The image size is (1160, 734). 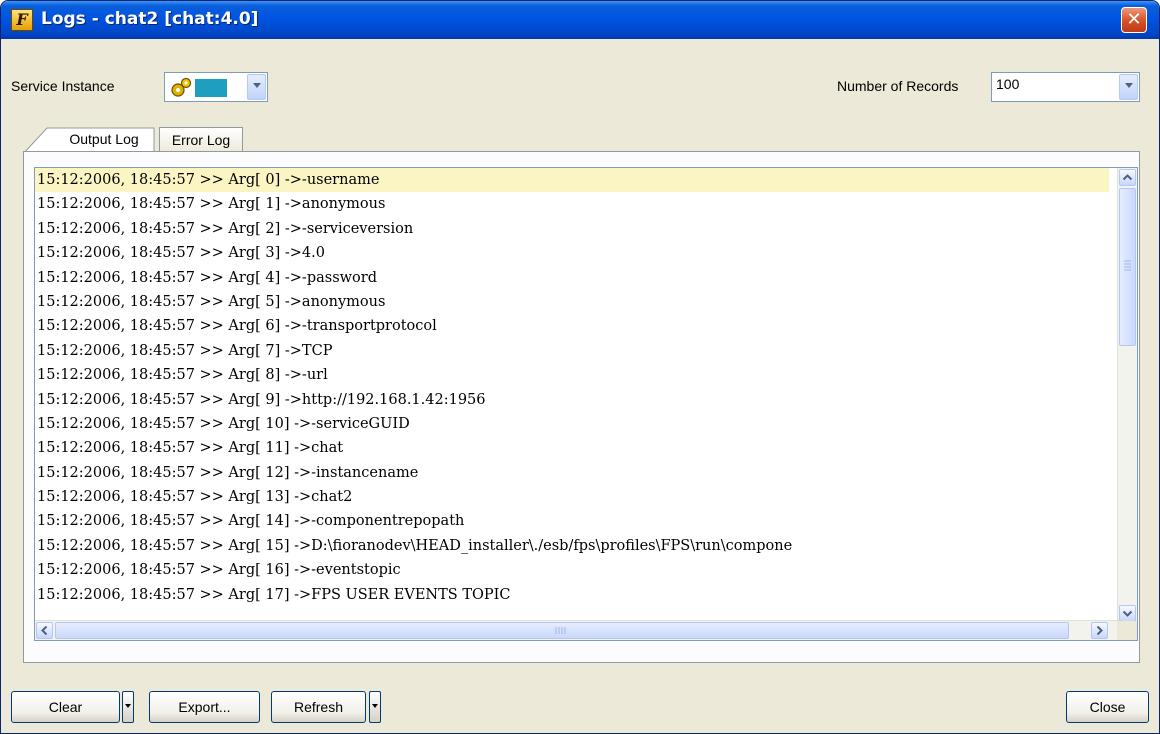 What do you see at coordinates (65, 707) in the screenshot?
I see `clear-button: Clear` at bounding box center [65, 707].